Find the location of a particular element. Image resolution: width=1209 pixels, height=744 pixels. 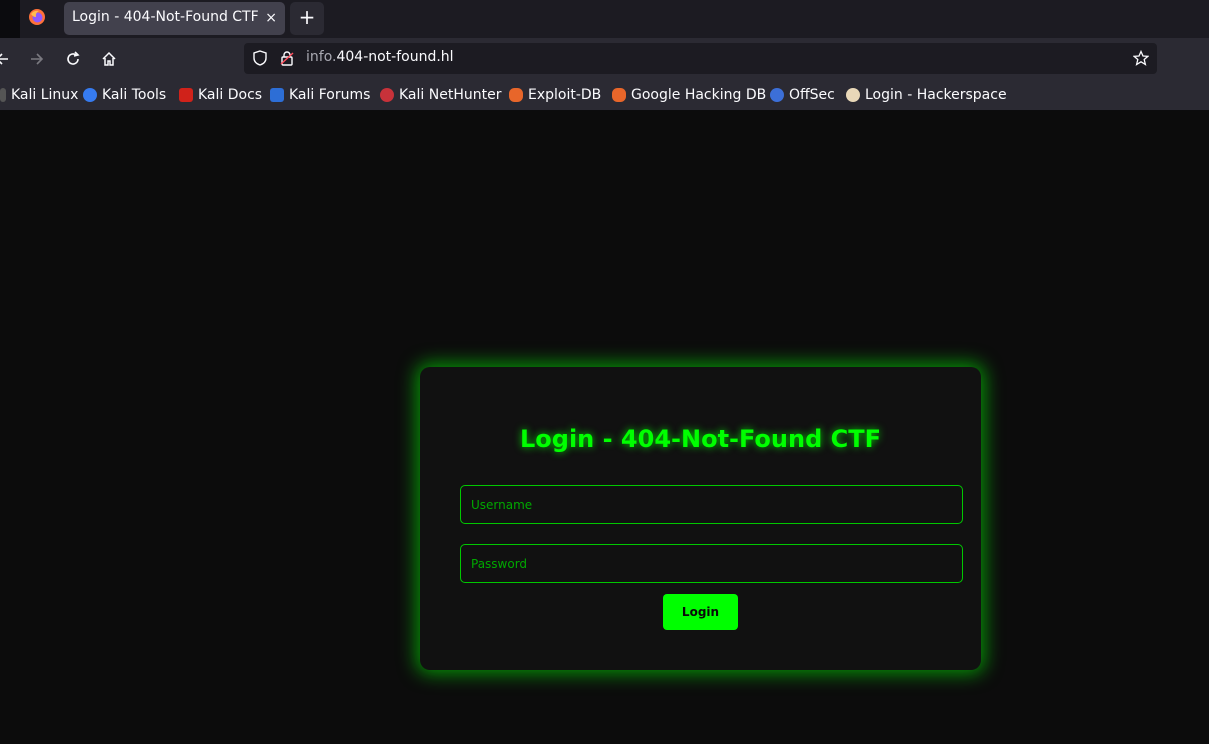

bookmark-kali-docs: Kali Docs is located at coordinates (220, 95).